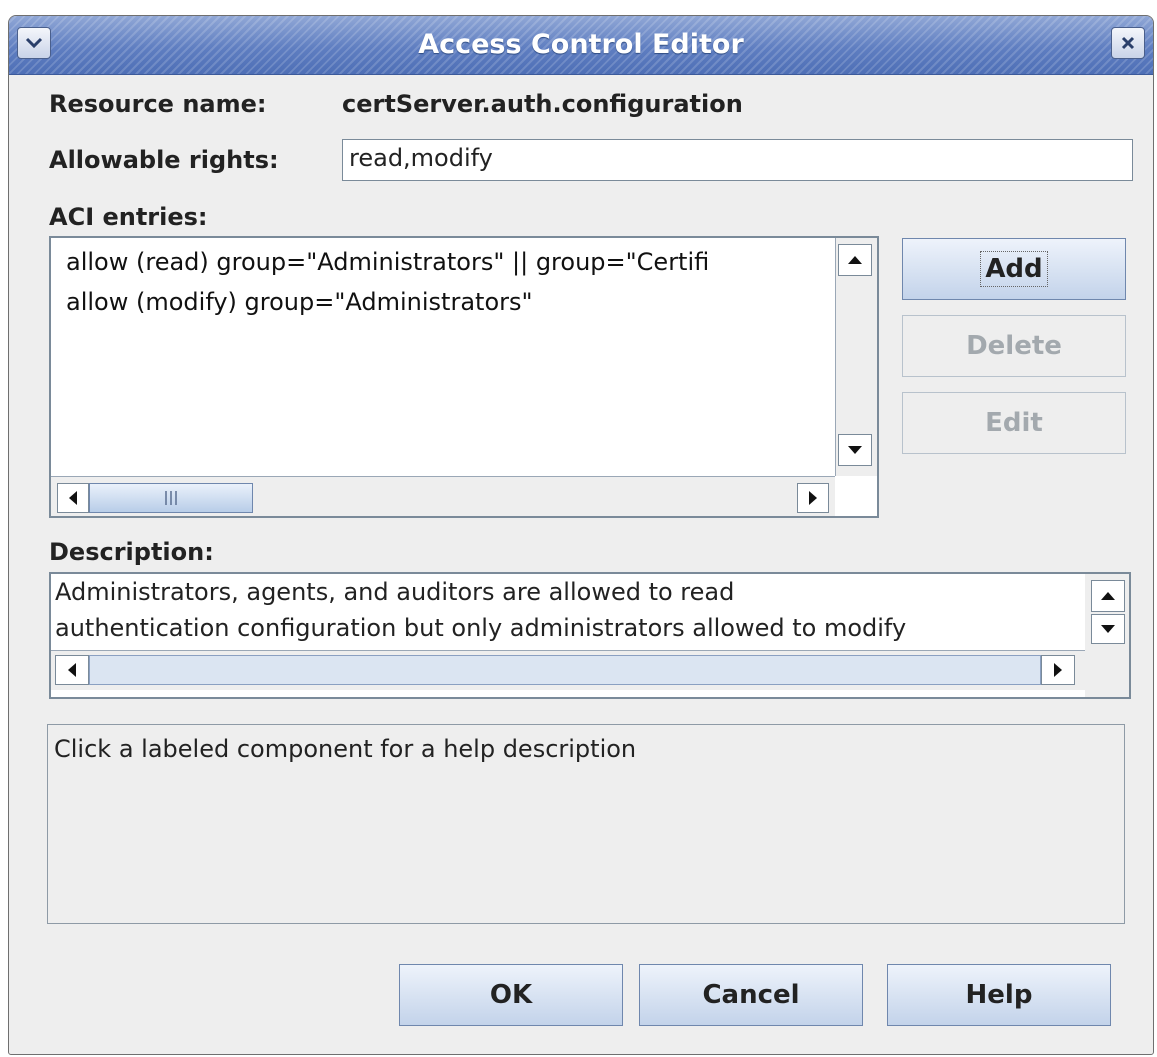  What do you see at coordinates (164, 160) in the screenshot?
I see `allowable-rights-label: Allowable rights:` at bounding box center [164, 160].